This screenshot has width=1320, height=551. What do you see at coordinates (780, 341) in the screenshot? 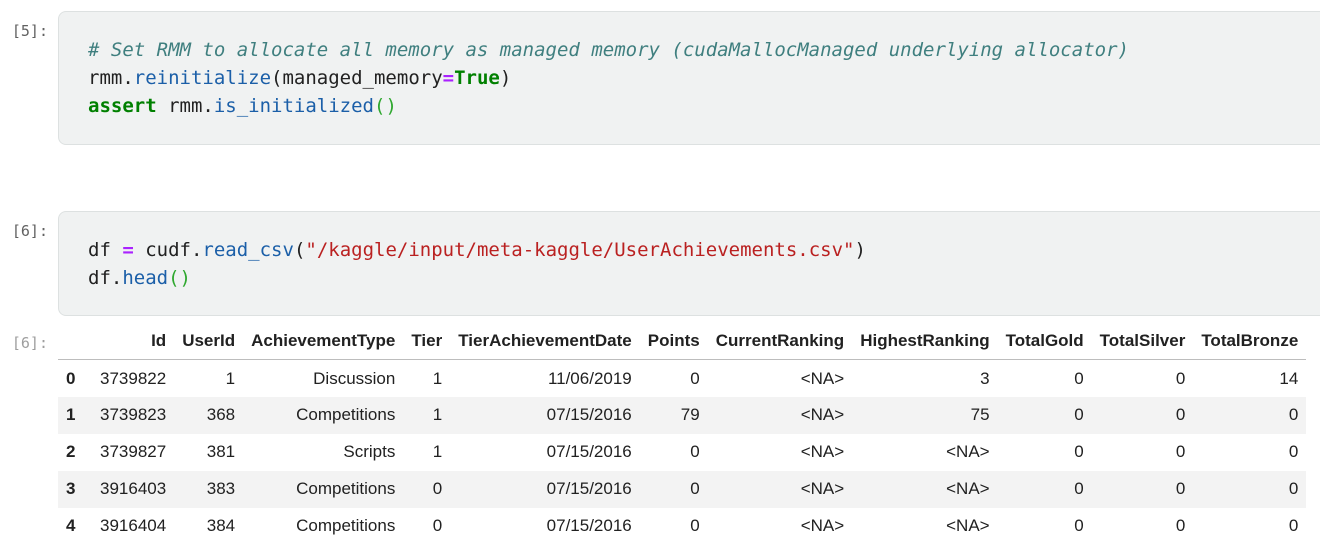
I see `column-header: CurrentRanking` at bounding box center [780, 341].